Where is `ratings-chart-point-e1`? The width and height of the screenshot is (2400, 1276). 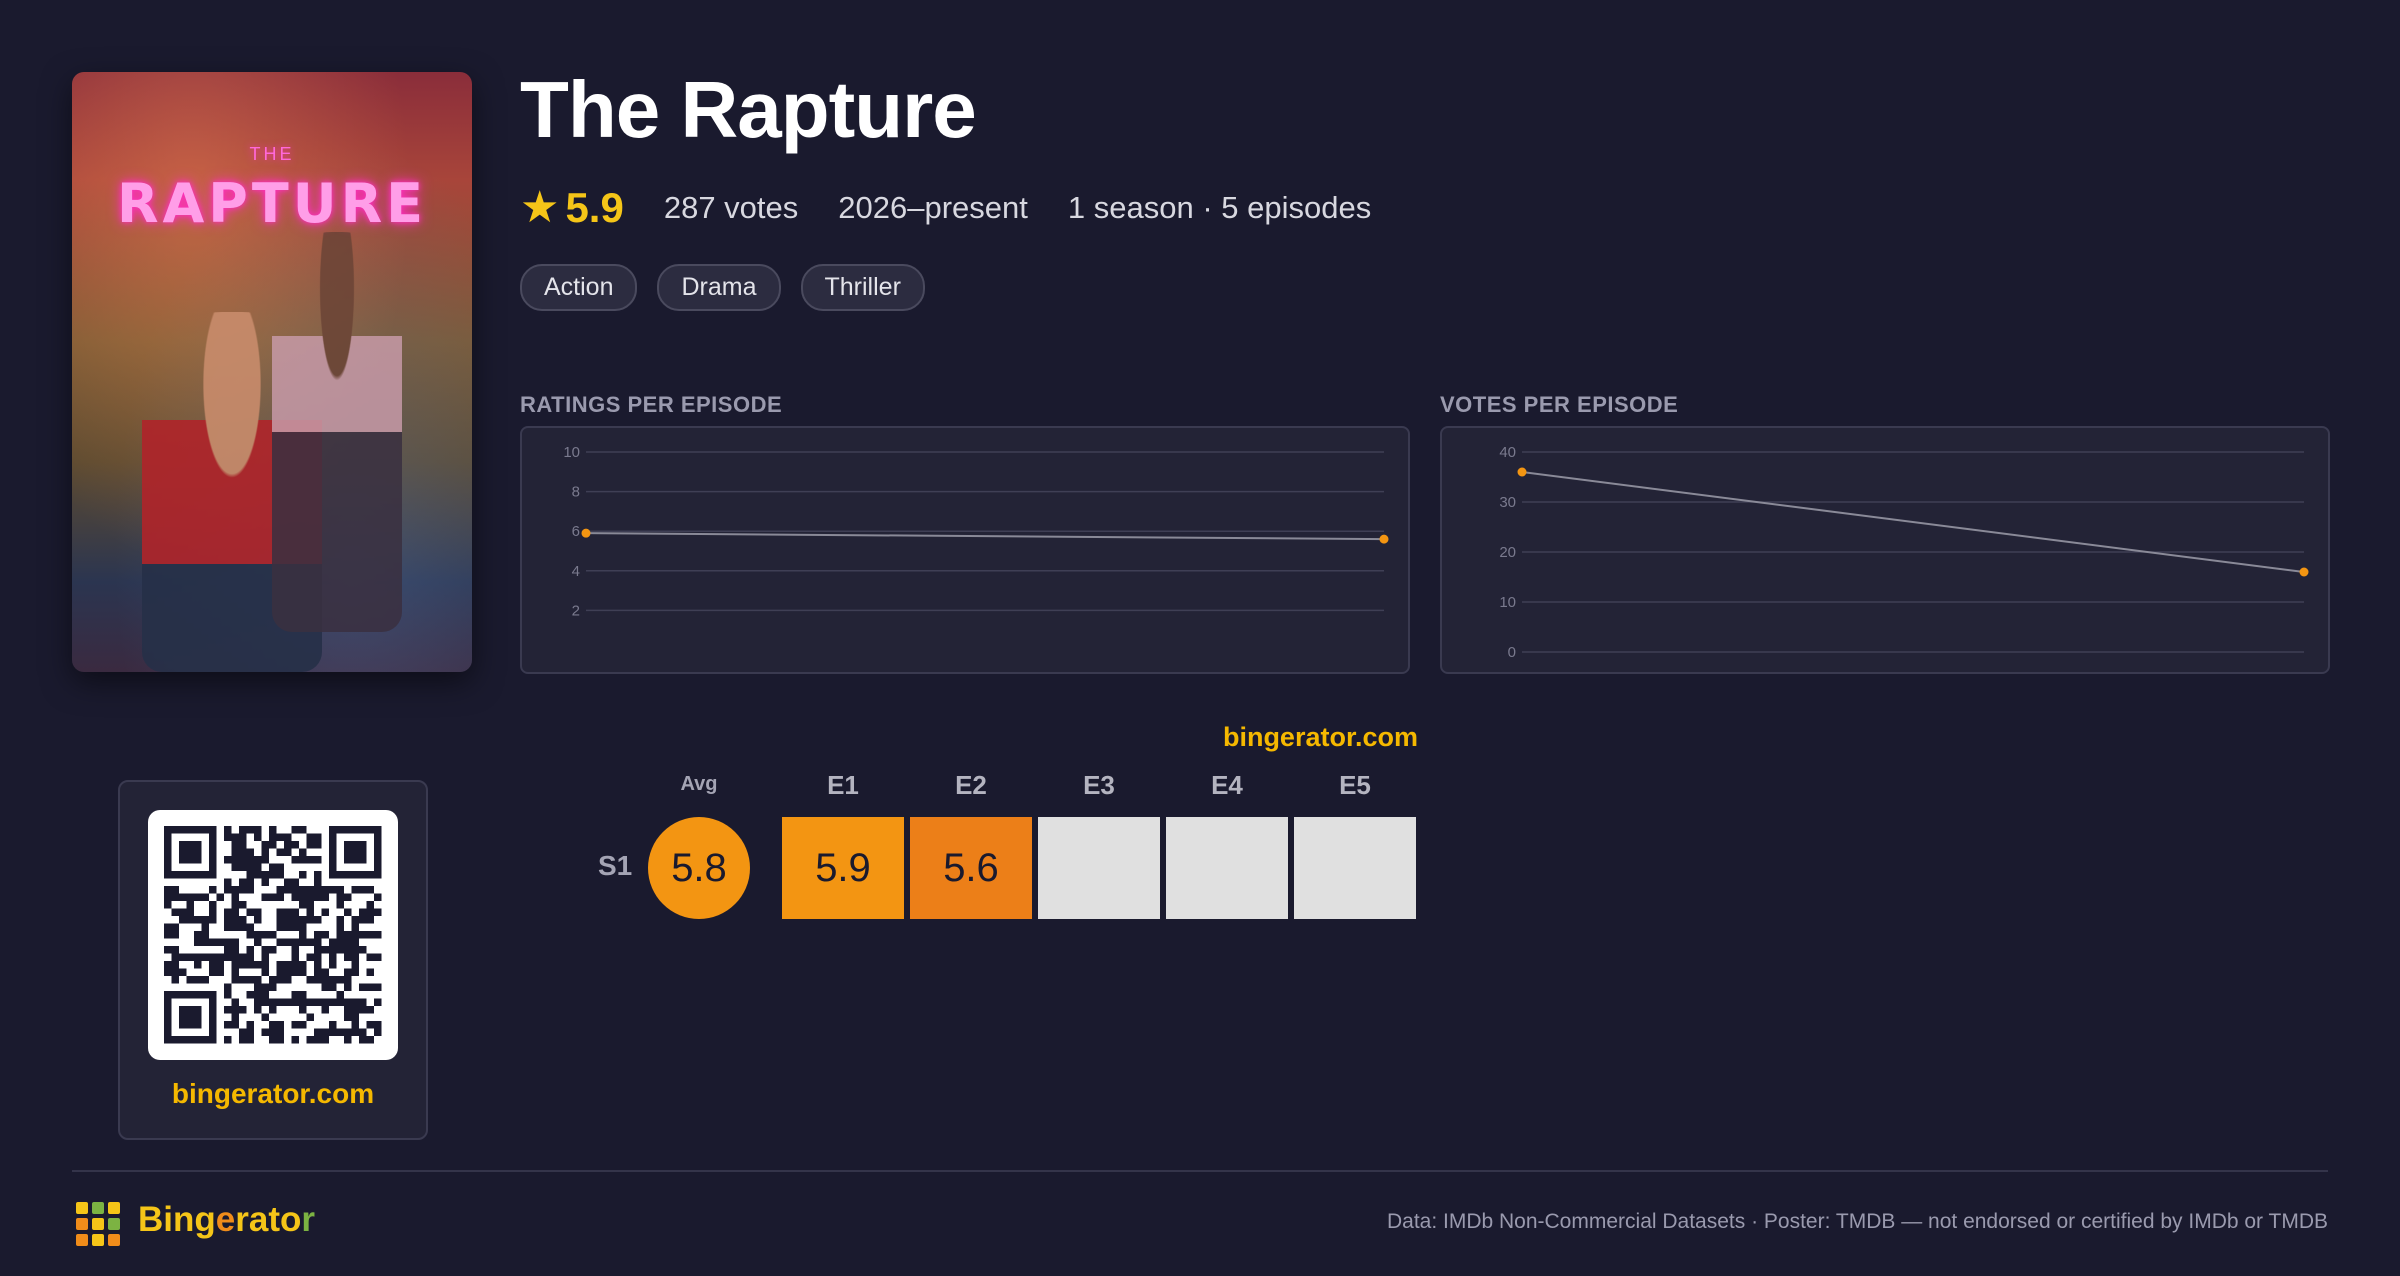 ratings-chart-point-e1 is located at coordinates (586, 533).